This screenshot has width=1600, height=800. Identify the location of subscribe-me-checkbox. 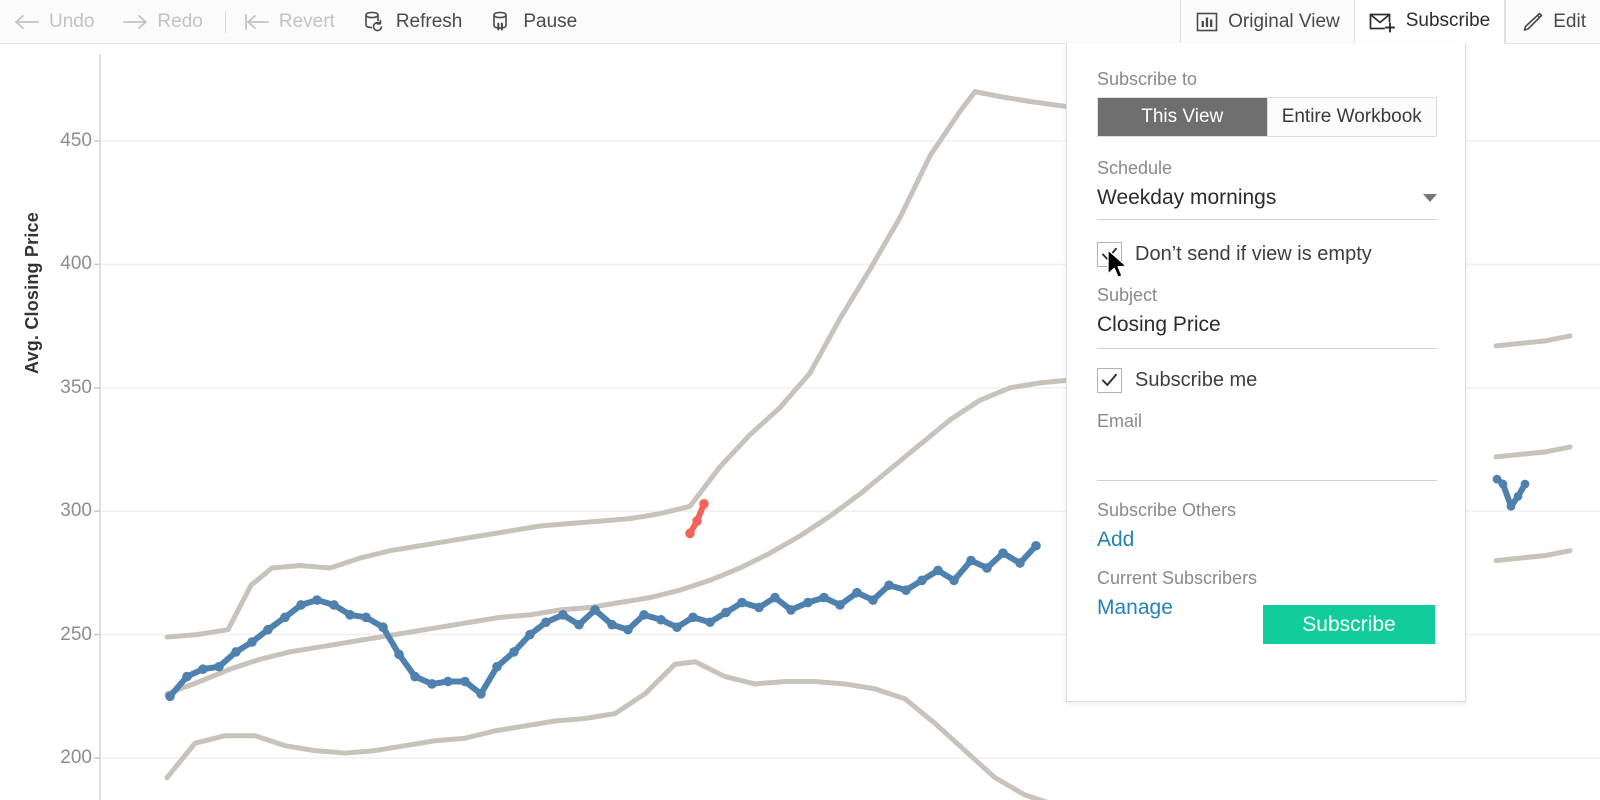
(1109, 380).